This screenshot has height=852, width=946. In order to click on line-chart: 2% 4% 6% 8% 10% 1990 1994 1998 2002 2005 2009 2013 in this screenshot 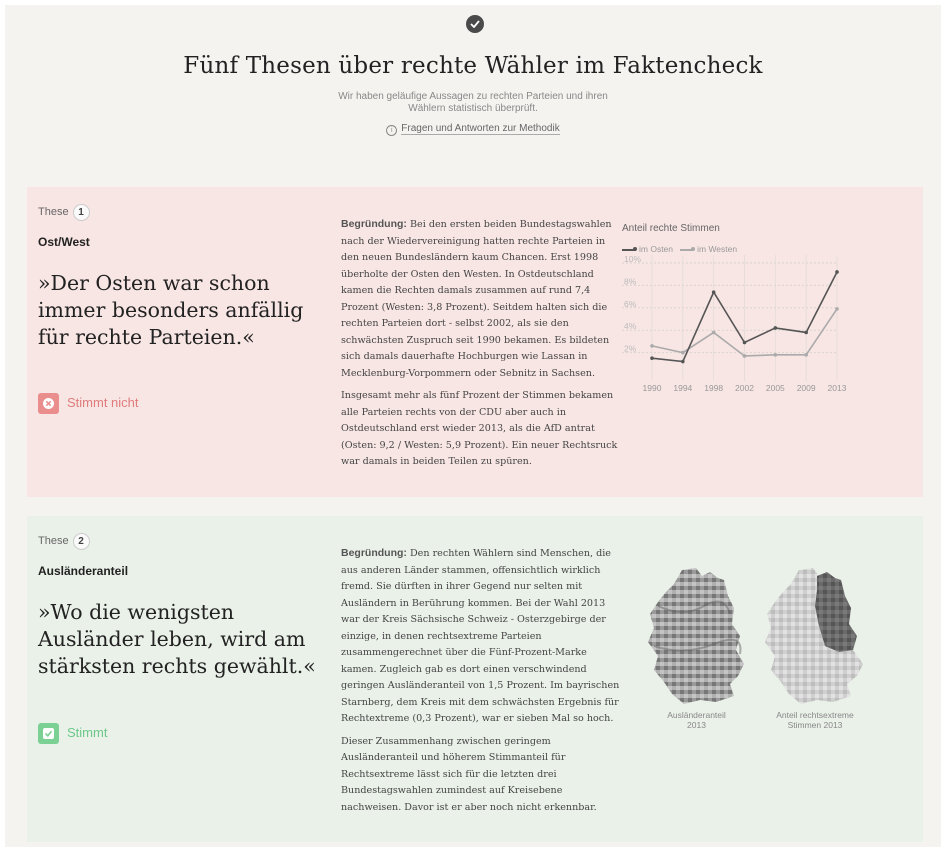, I will do `click(734, 324)`.